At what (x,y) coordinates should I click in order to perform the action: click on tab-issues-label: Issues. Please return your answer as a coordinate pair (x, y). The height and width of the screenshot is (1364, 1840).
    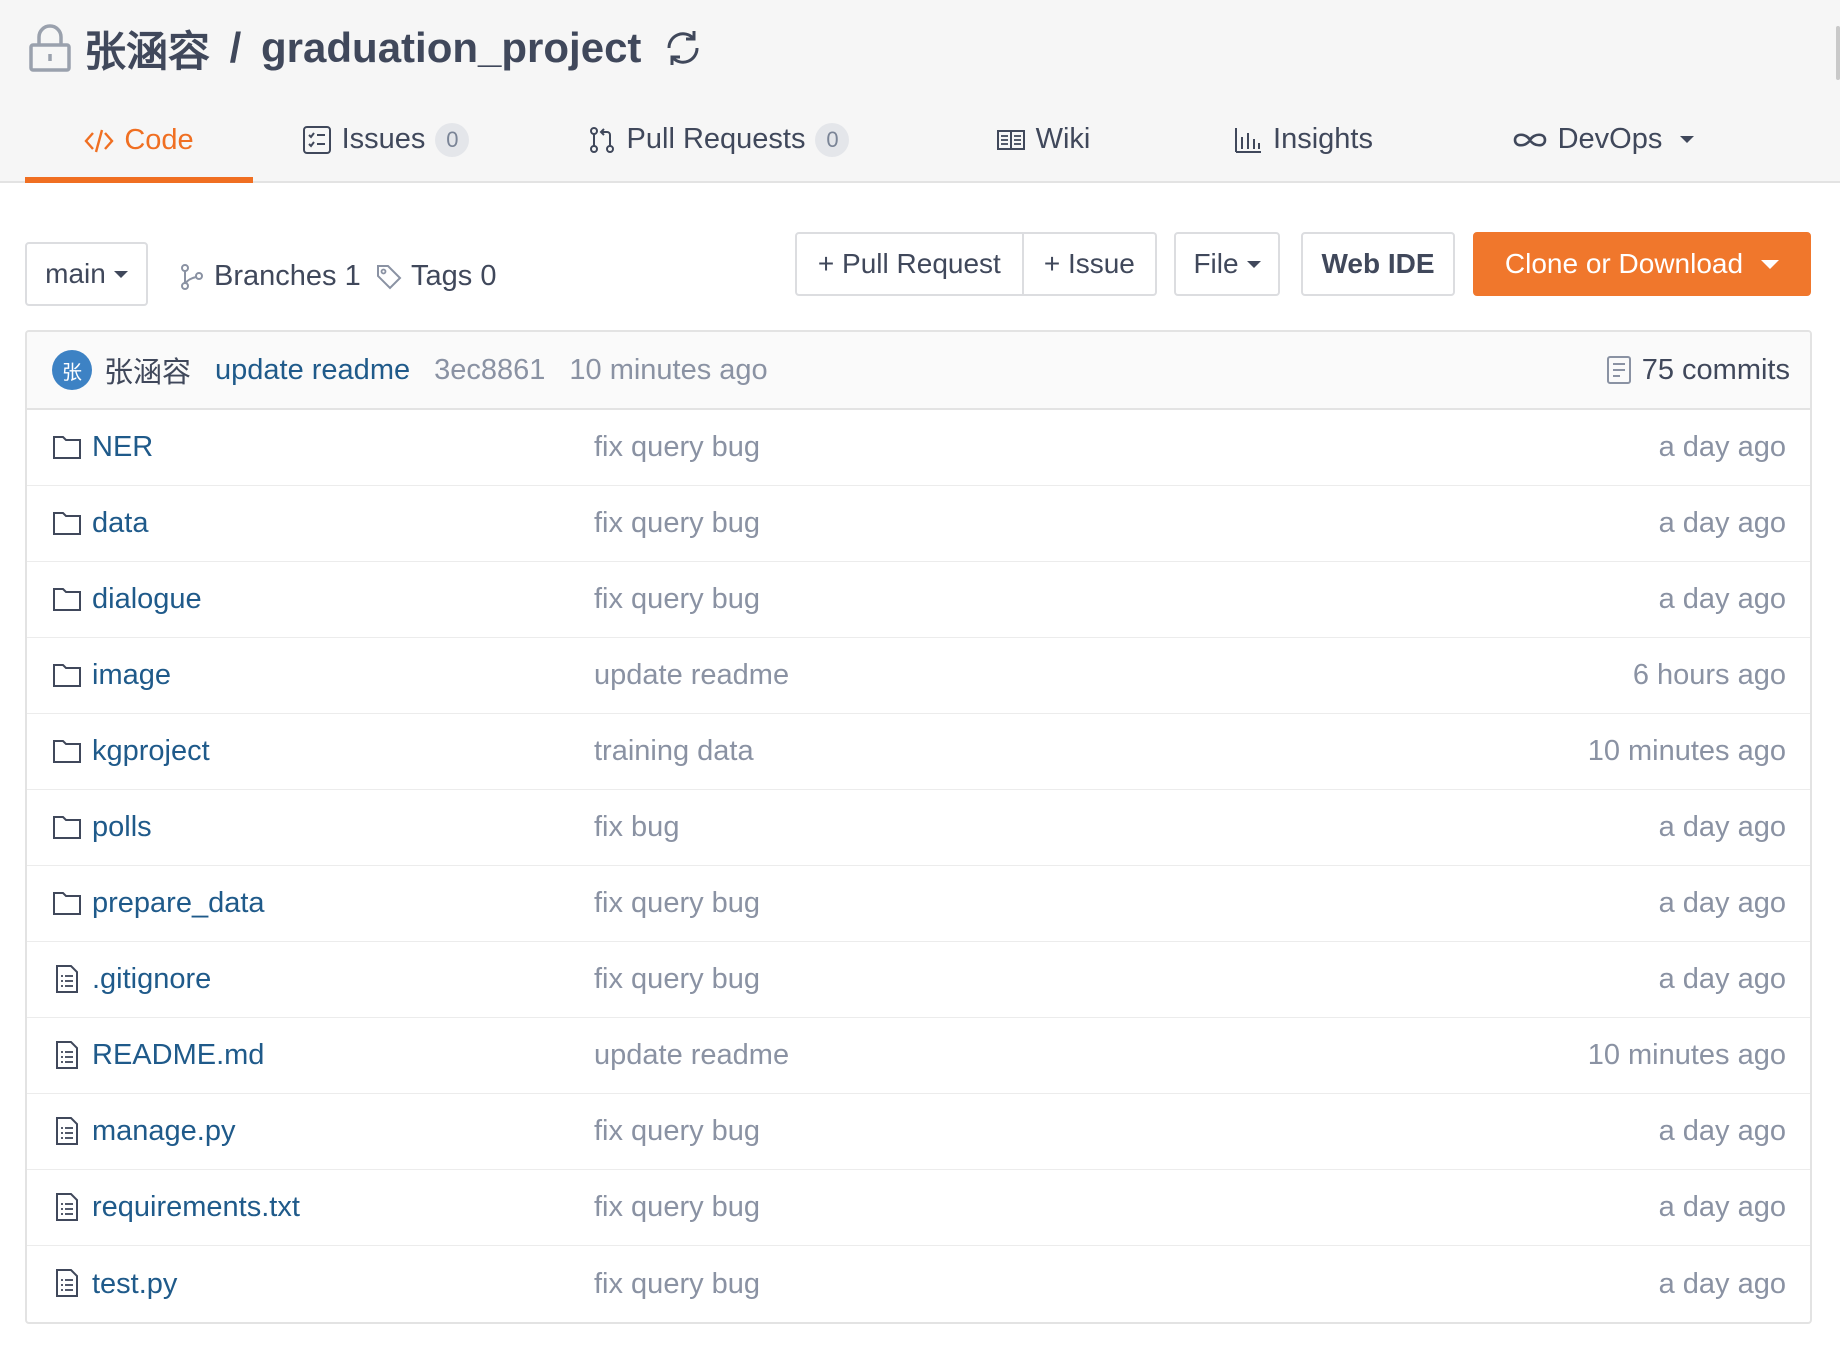
    Looking at the image, I should click on (383, 139).